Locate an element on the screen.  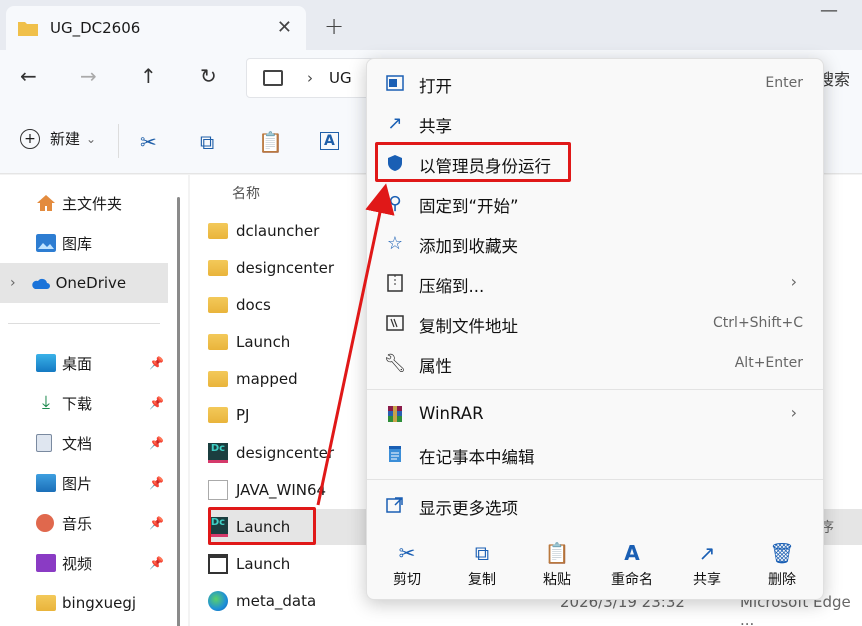
annotation-arrow is located at coordinates (355, 344).